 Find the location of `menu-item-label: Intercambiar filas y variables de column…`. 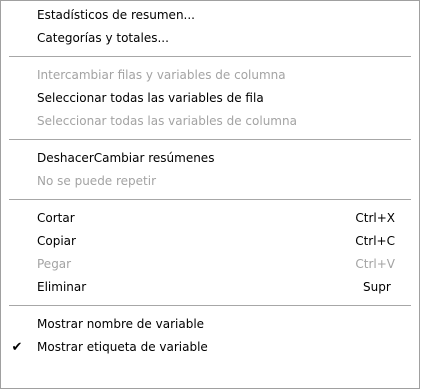

menu-item-label: Intercambiar filas y variables de column… is located at coordinates (161, 75).